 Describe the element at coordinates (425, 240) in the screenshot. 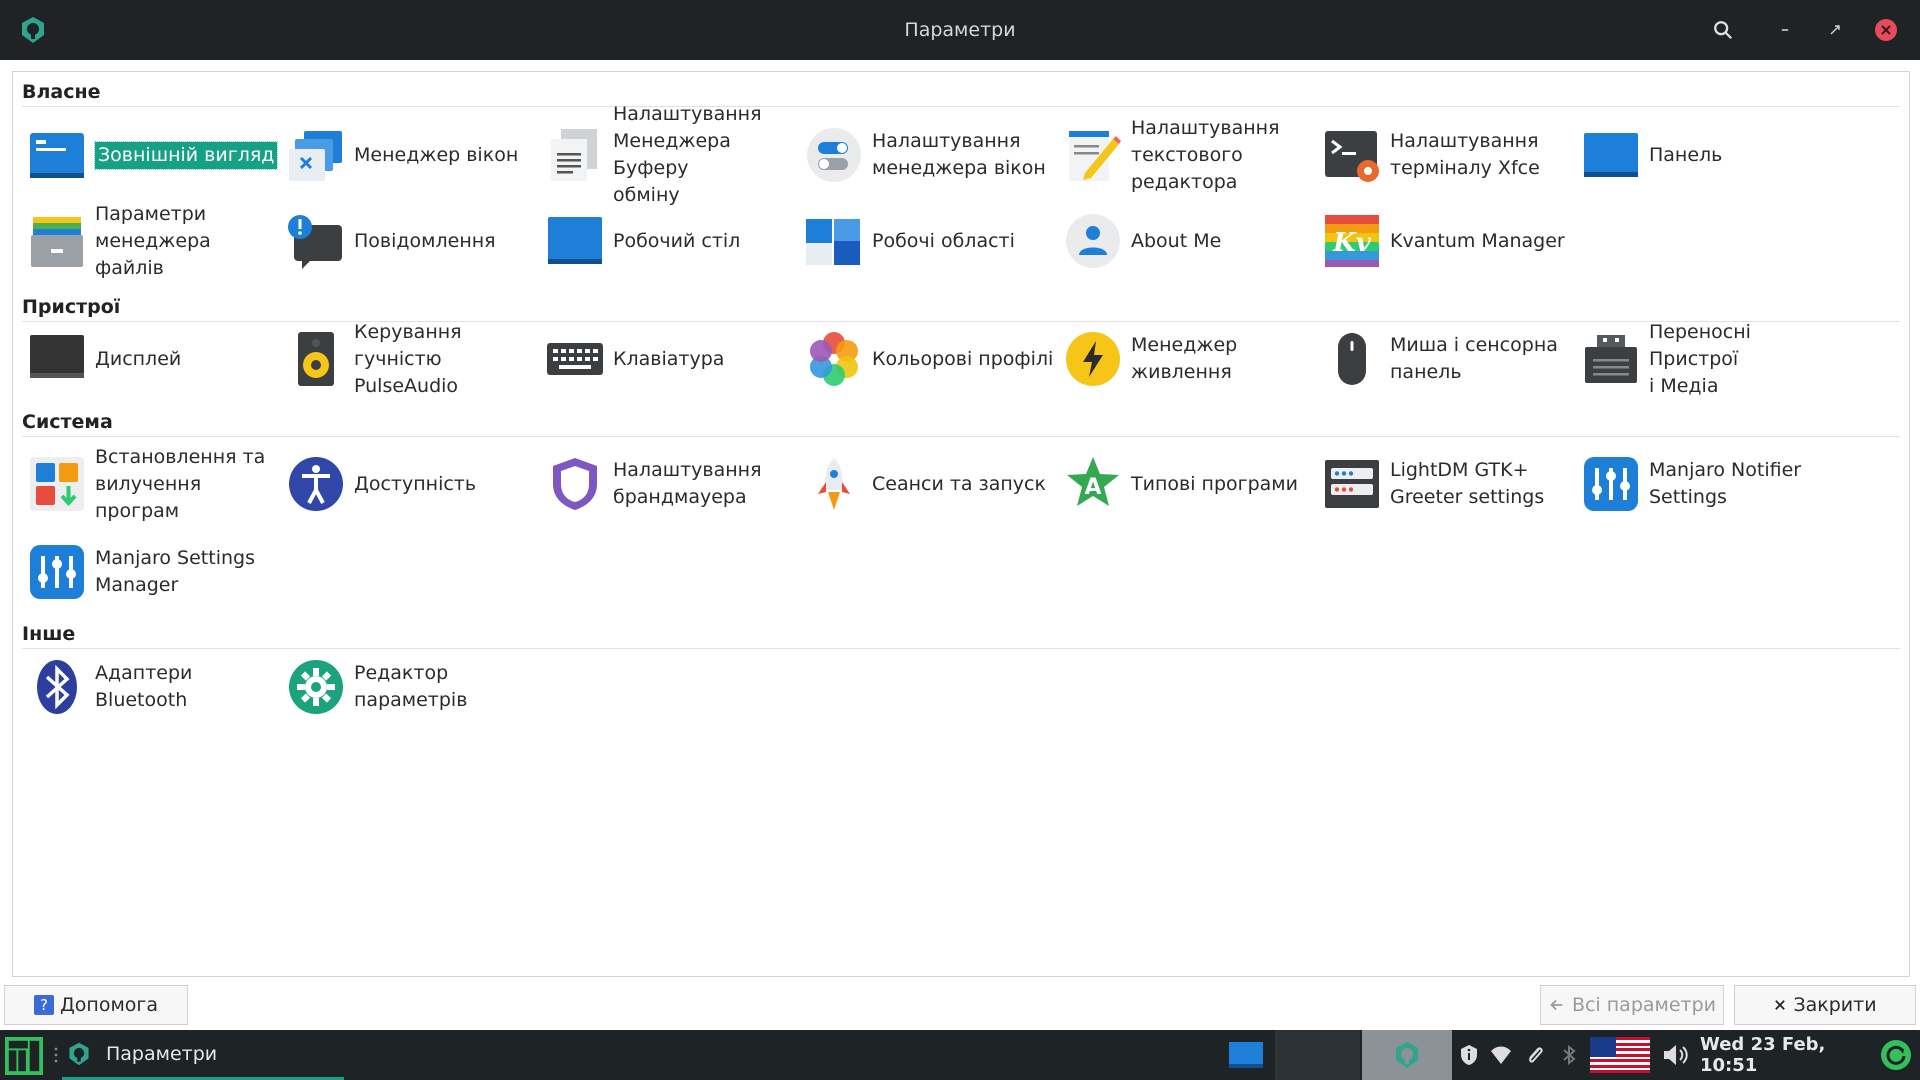

I see `settings-item-label: Повідомлення` at that location.